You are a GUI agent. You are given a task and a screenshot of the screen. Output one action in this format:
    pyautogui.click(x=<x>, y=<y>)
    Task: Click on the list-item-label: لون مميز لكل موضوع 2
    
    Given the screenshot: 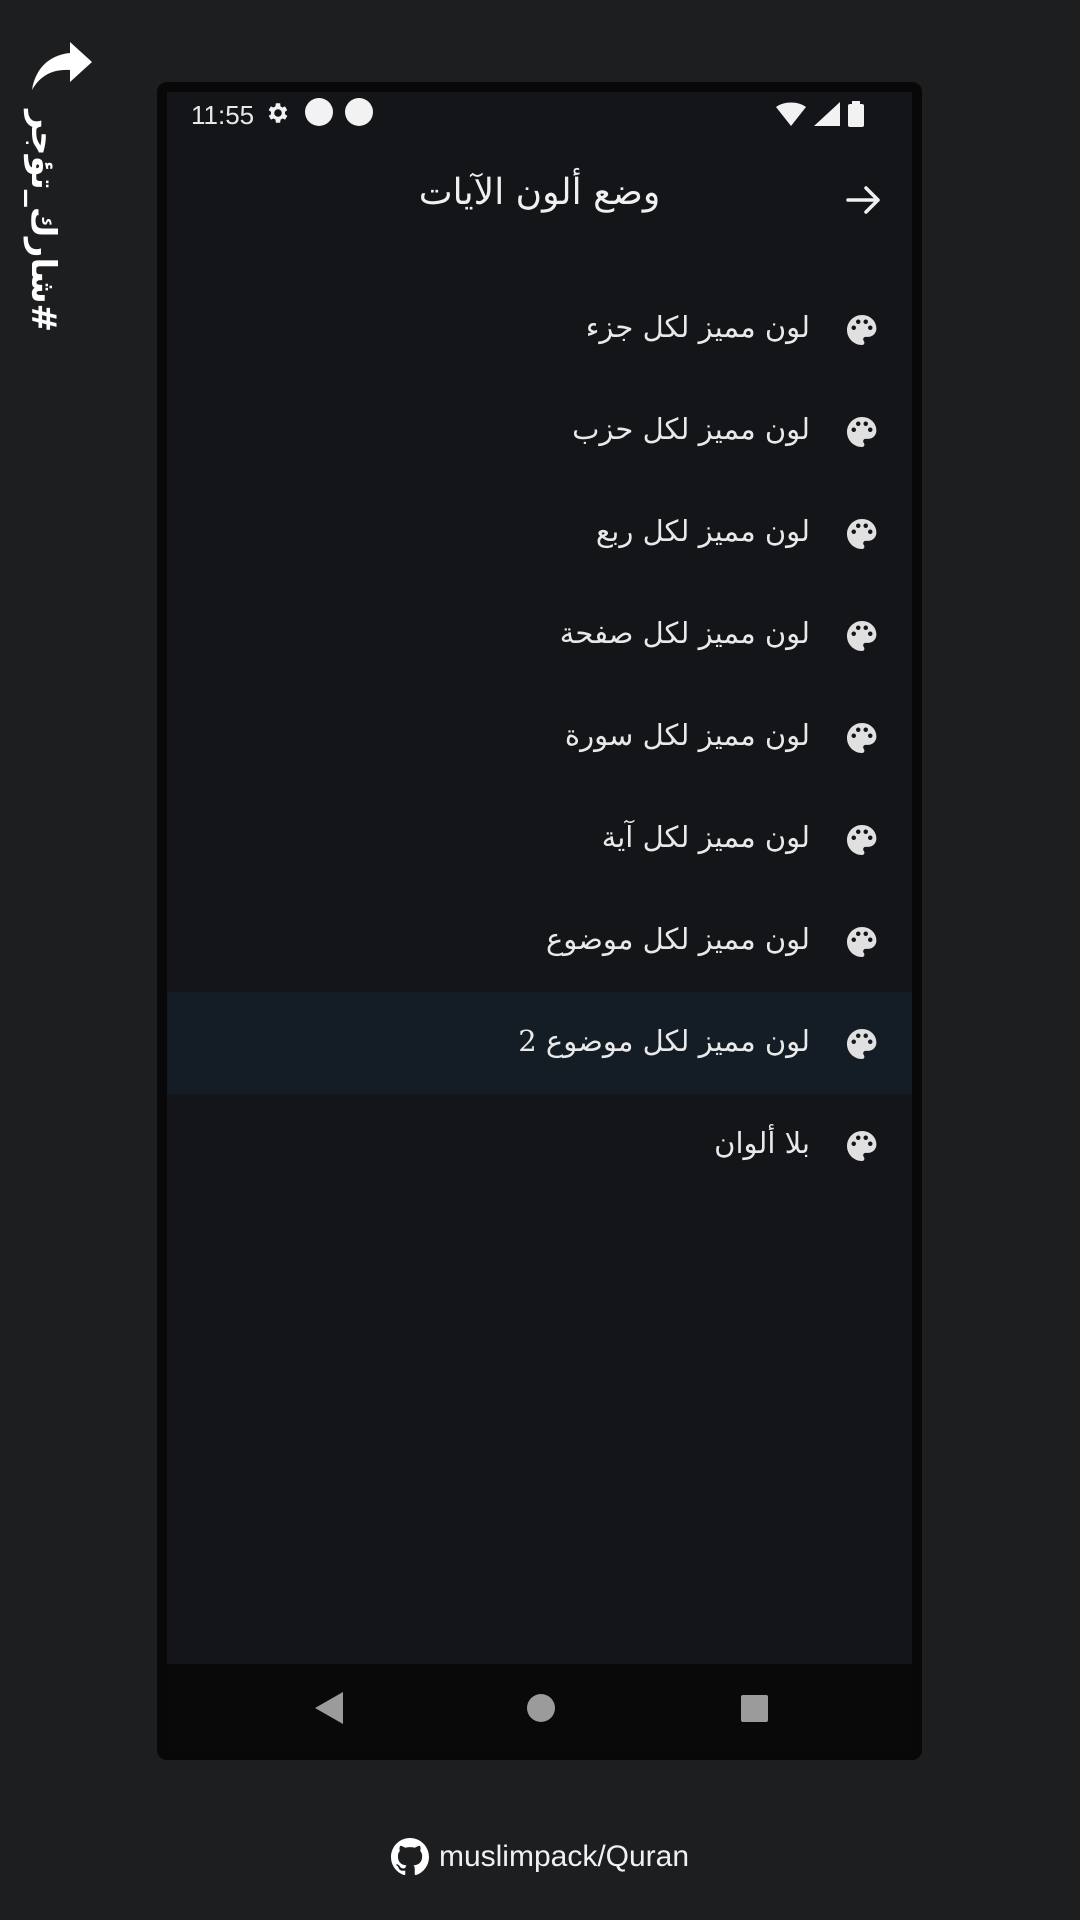 What is the action you would take?
    pyautogui.click(x=664, y=1041)
    